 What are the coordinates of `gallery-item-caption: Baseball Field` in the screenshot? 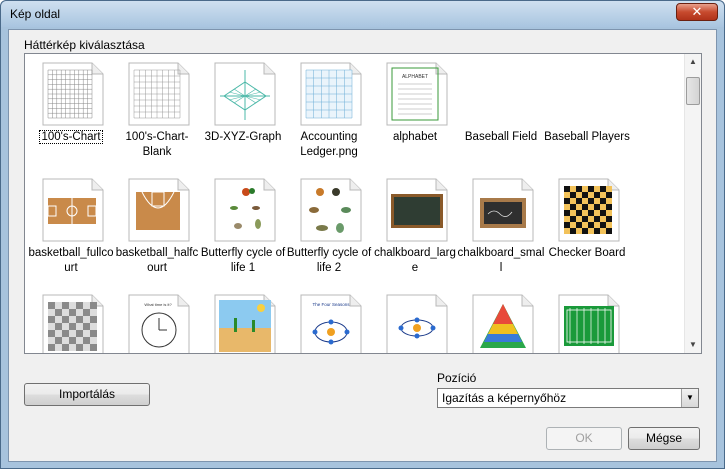 It's located at (501, 137).